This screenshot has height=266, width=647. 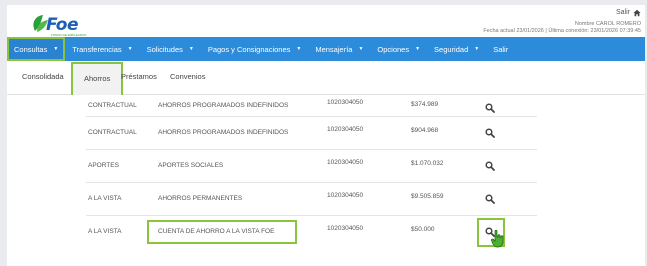 I want to click on nav-item-salir: Salir, so click(x=497, y=49).